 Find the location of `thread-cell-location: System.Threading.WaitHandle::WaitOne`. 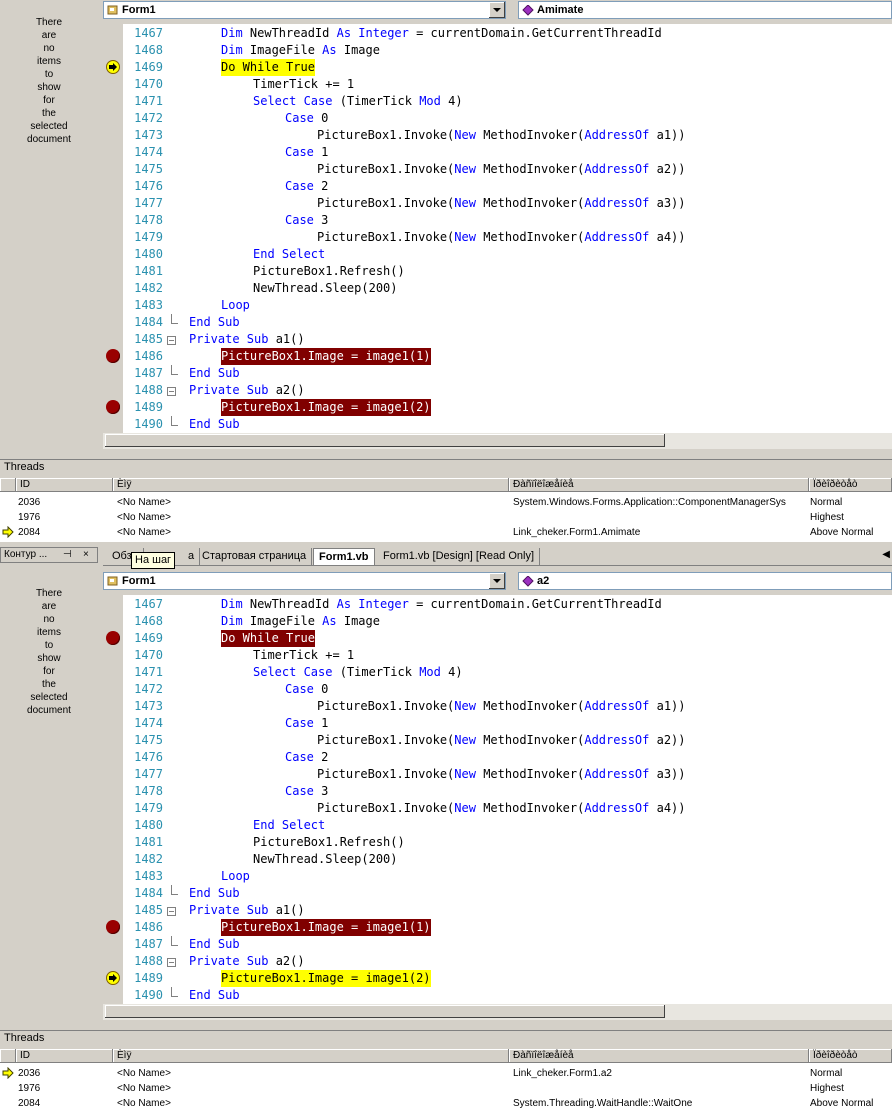

thread-cell-location: System.Threading.WaitHandle::WaitOne is located at coordinates (657, 1103).